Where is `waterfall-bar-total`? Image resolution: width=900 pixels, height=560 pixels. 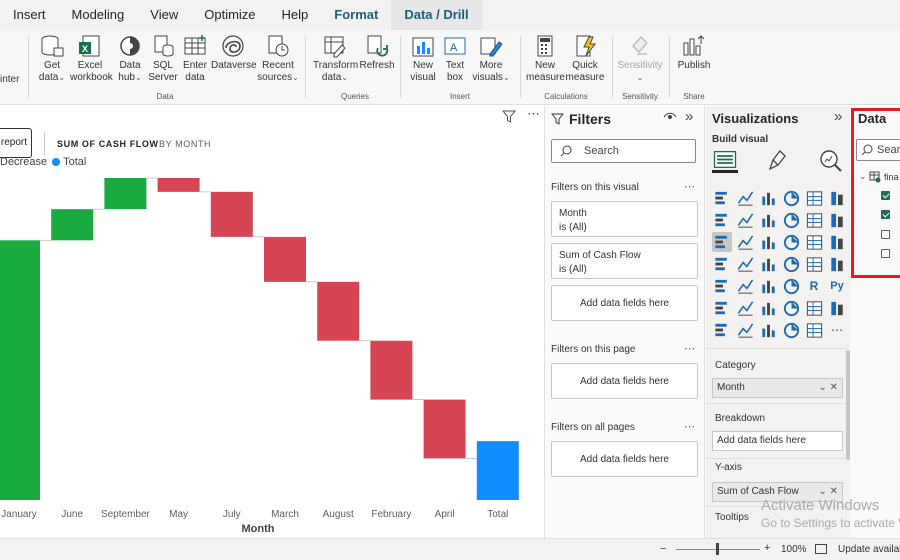
waterfall-bar-total is located at coordinates (497, 470).